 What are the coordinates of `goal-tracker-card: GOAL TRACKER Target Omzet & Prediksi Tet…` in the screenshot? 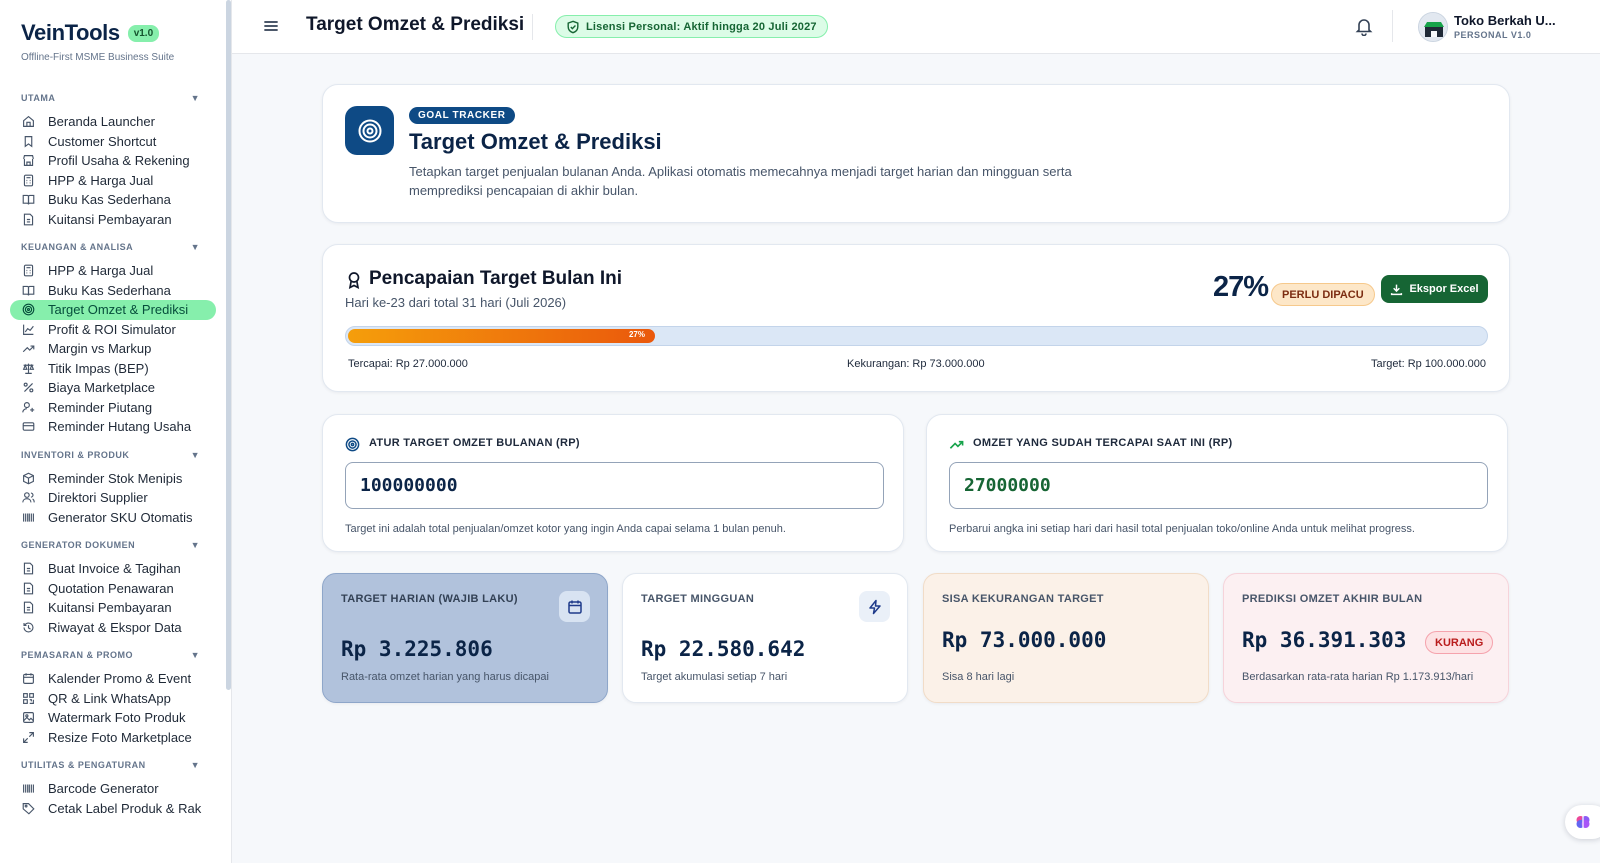 It's located at (916, 153).